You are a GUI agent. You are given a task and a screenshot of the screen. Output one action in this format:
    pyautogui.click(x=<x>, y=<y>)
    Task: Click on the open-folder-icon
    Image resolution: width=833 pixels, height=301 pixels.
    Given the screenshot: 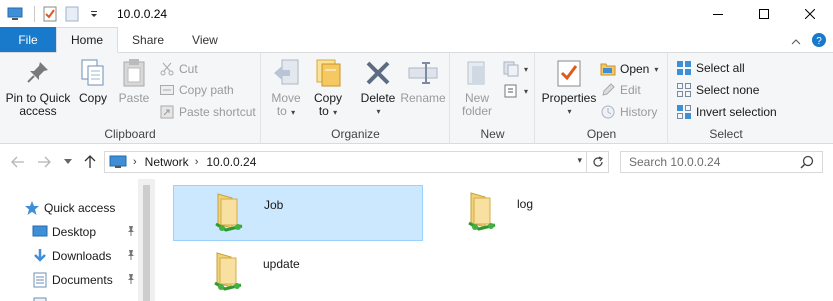 What is the action you would take?
    pyautogui.click(x=608, y=69)
    